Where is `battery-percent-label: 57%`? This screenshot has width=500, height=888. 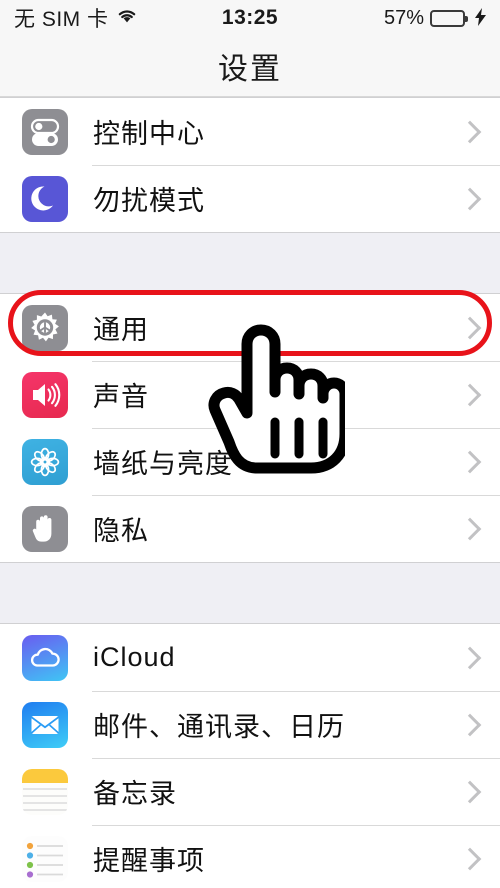 battery-percent-label: 57% is located at coordinates (403, 17).